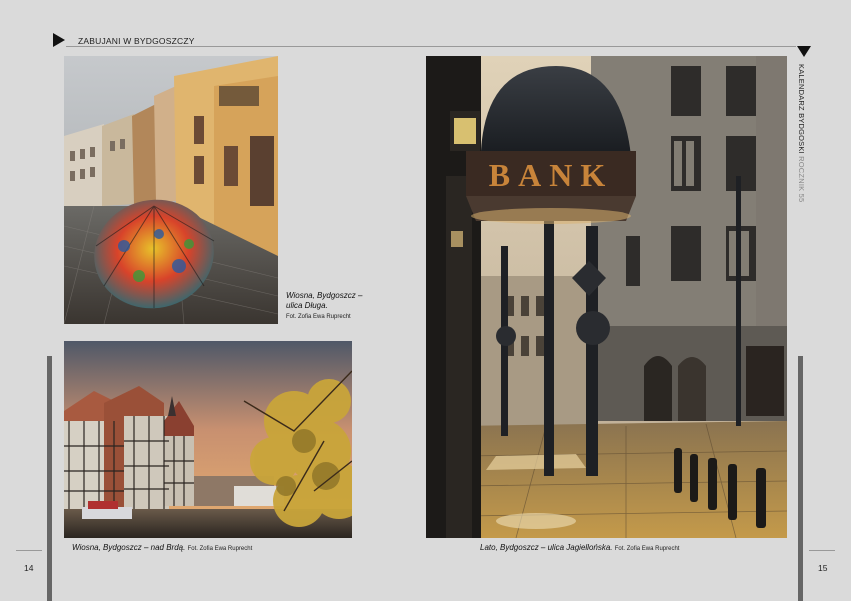 The width and height of the screenshot is (851, 601). I want to click on right-folio-rule, so click(822, 550).